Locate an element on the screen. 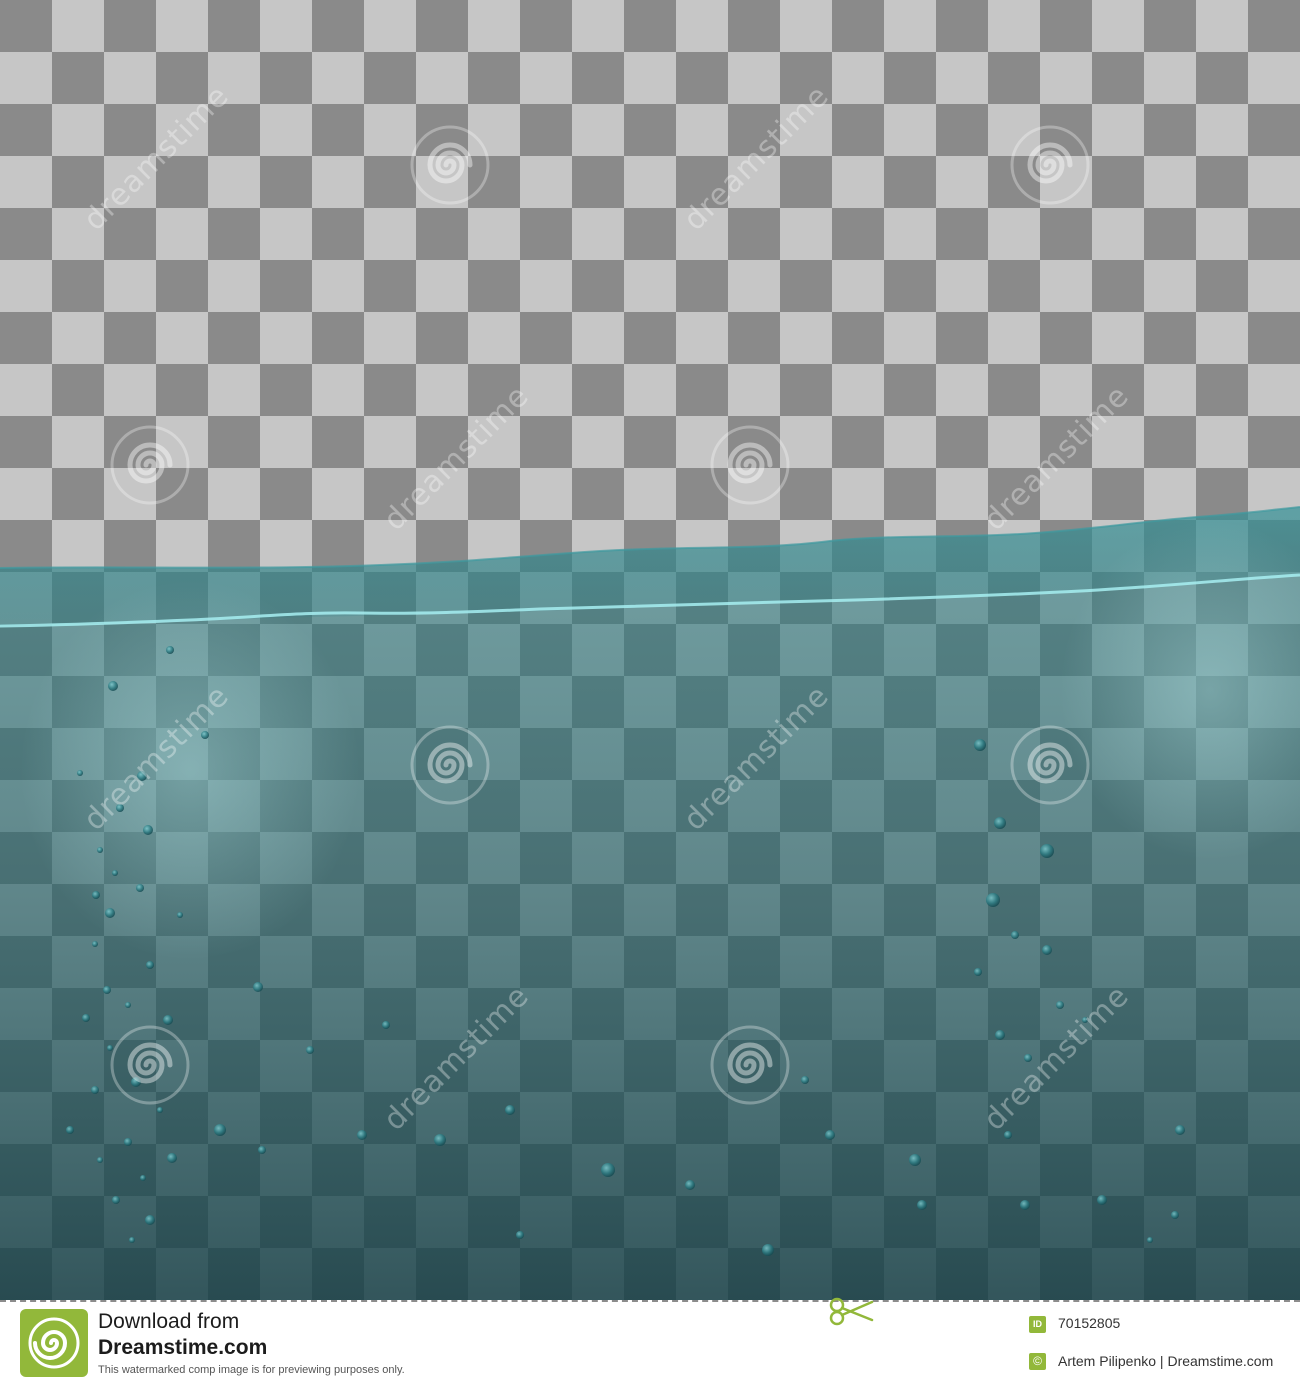 The height and width of the screenshot is (1390, 1300). light-glow-left is located at coordinates (190, 770).